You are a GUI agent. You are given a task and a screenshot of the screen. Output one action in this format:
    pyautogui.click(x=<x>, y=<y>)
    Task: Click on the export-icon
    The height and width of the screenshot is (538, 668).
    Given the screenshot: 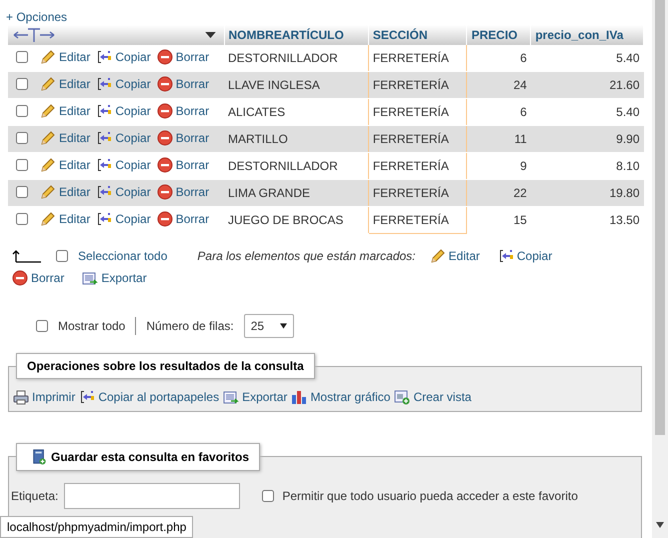 What is the action you would take?
    pyautogui.click(x=90, y=278)
    